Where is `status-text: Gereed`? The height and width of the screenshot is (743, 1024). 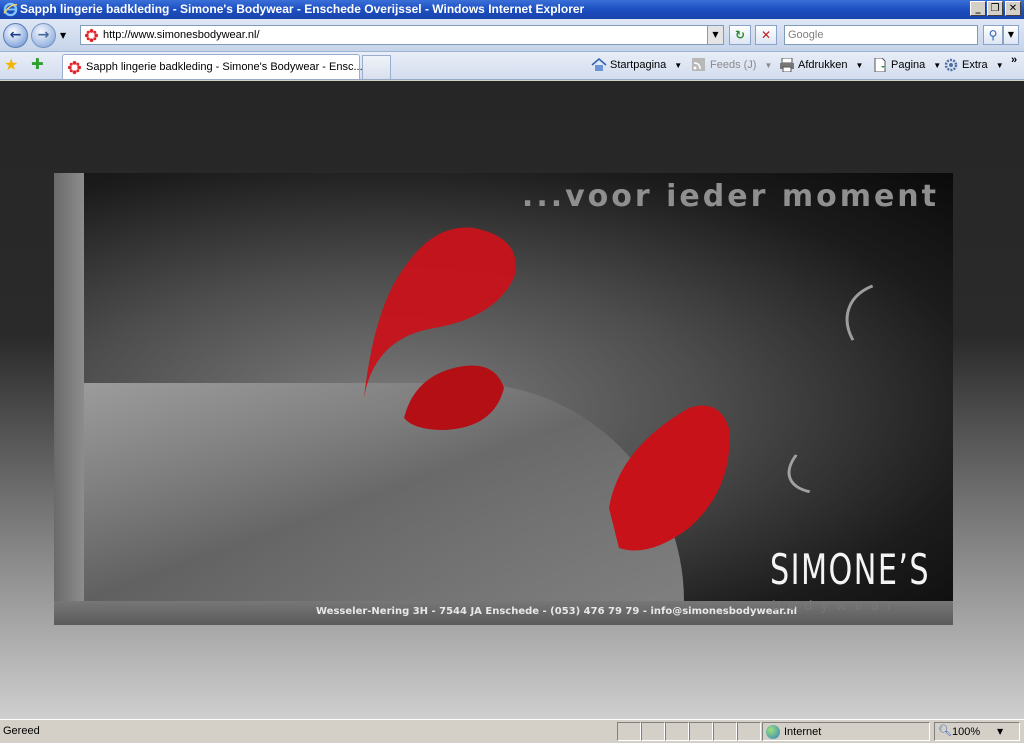 status-text: Gereed is located at coordinates (21, 731).